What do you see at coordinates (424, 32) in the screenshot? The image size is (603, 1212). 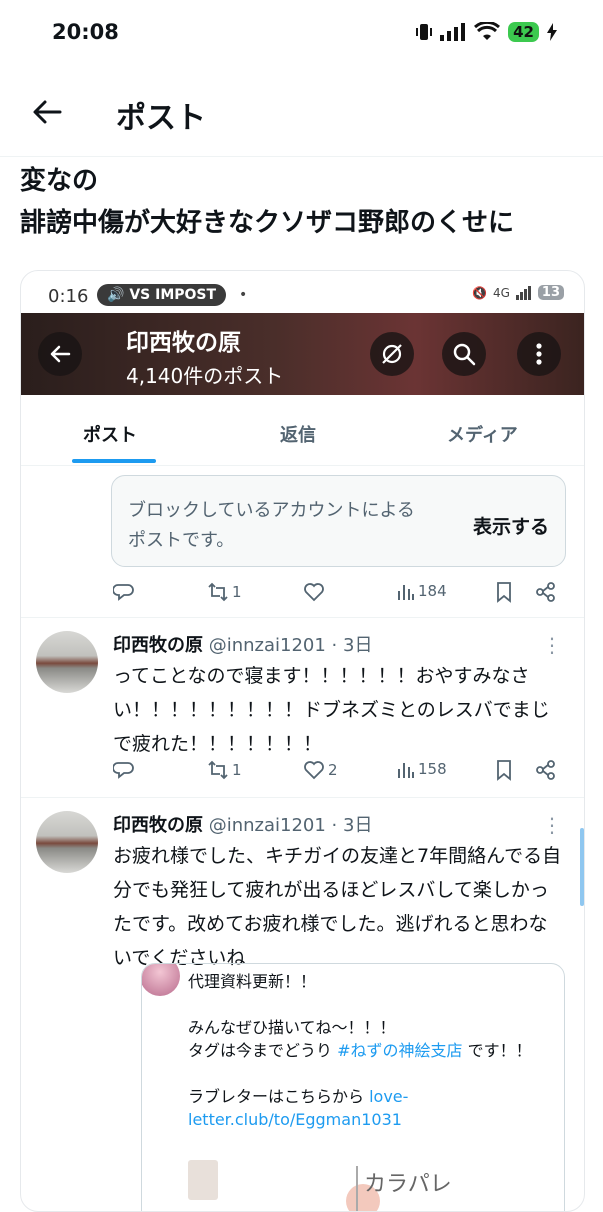 I see `vibrate-icon` at bounding box center [424, 32].